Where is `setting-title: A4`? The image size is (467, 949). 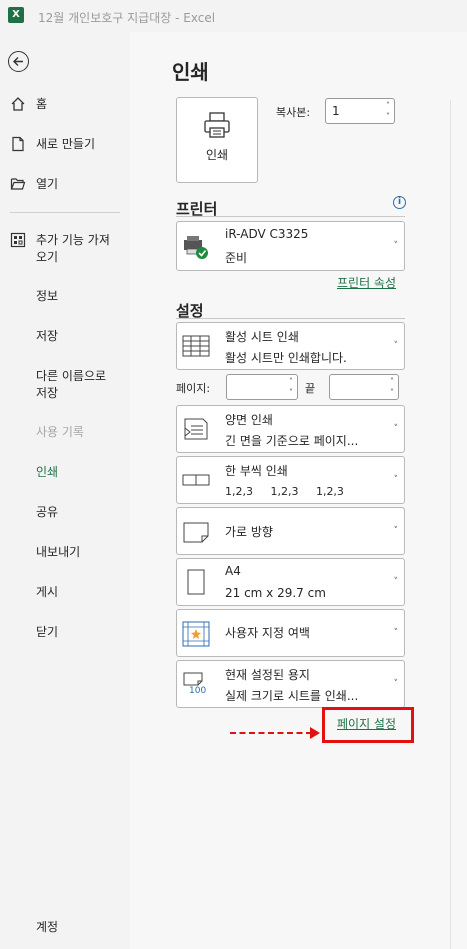
setting-title: A4 is located at coordinates (233, 571).